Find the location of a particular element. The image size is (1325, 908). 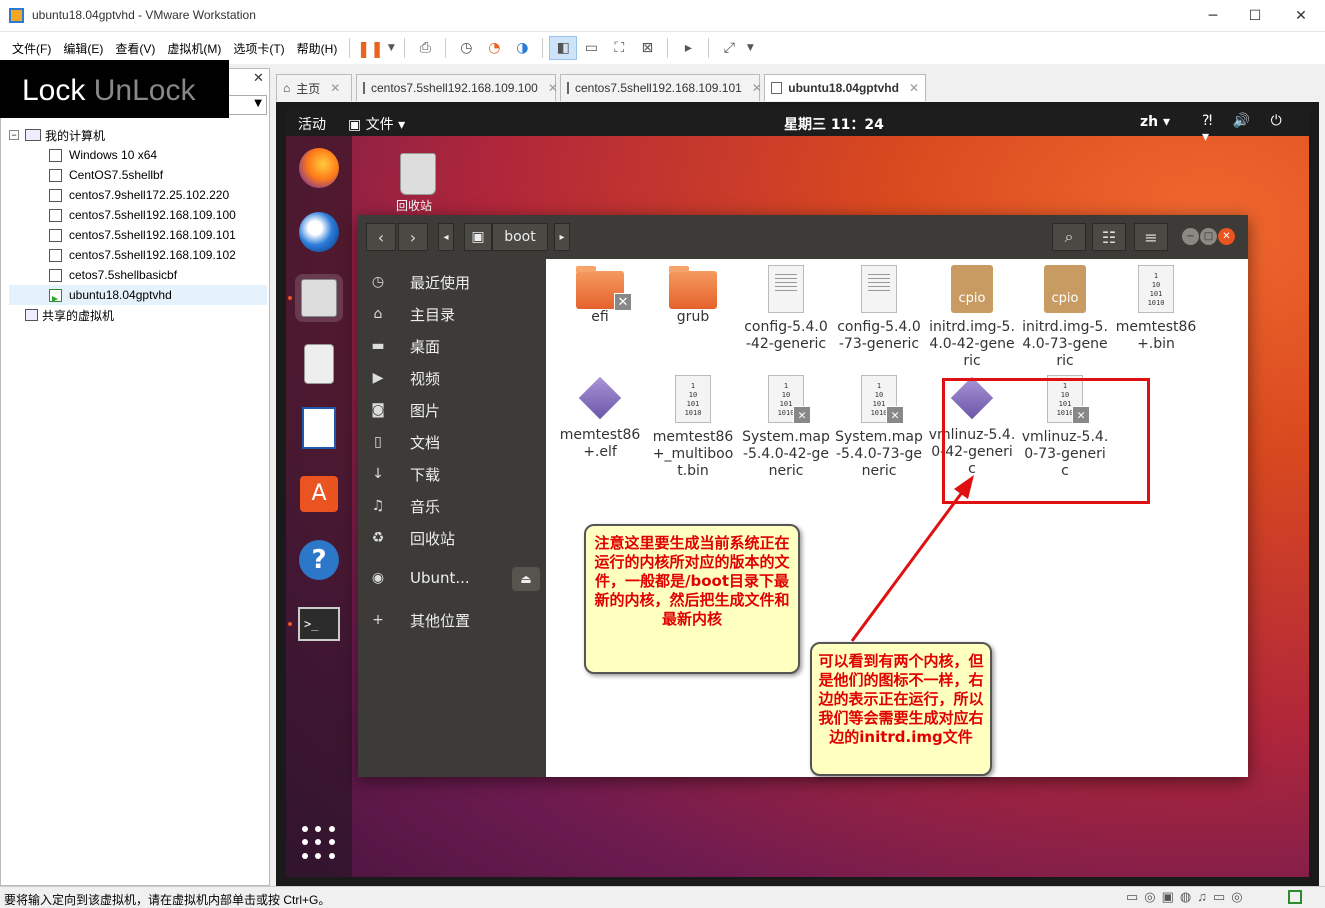

pause-dropdown-icon: ▼ is located at coordinates (391, 48).